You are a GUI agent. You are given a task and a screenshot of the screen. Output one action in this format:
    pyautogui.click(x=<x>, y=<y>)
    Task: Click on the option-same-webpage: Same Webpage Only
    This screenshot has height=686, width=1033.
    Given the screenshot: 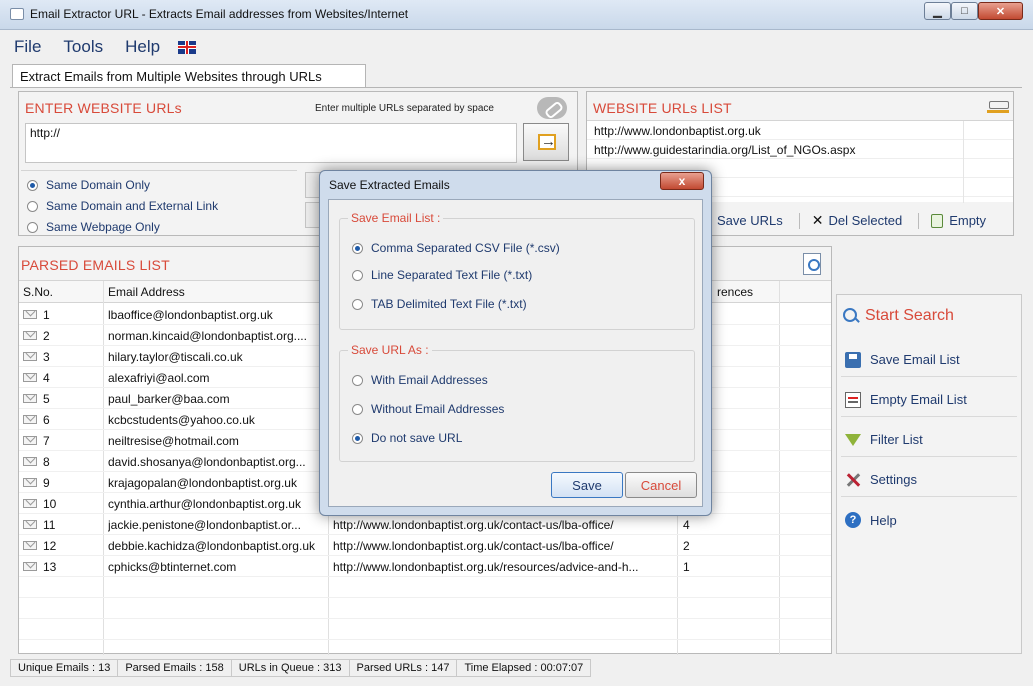 What is the action you would take?
    pyautogui.click(x=93, y=227)
    